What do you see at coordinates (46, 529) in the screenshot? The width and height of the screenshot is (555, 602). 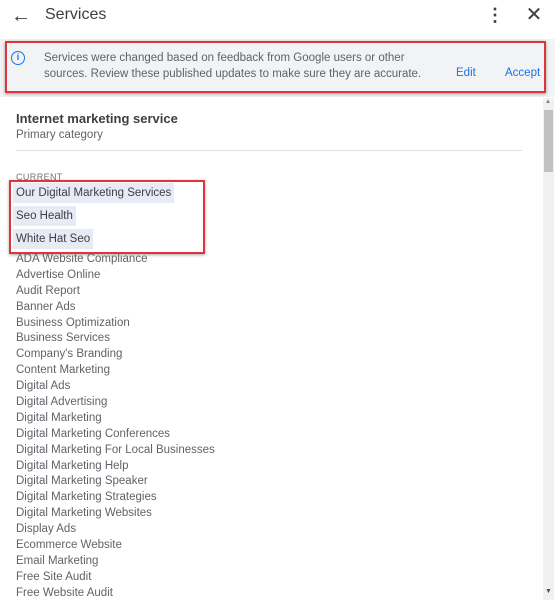 I see `service-item: Display Ads` at bounding box center [46, 529].